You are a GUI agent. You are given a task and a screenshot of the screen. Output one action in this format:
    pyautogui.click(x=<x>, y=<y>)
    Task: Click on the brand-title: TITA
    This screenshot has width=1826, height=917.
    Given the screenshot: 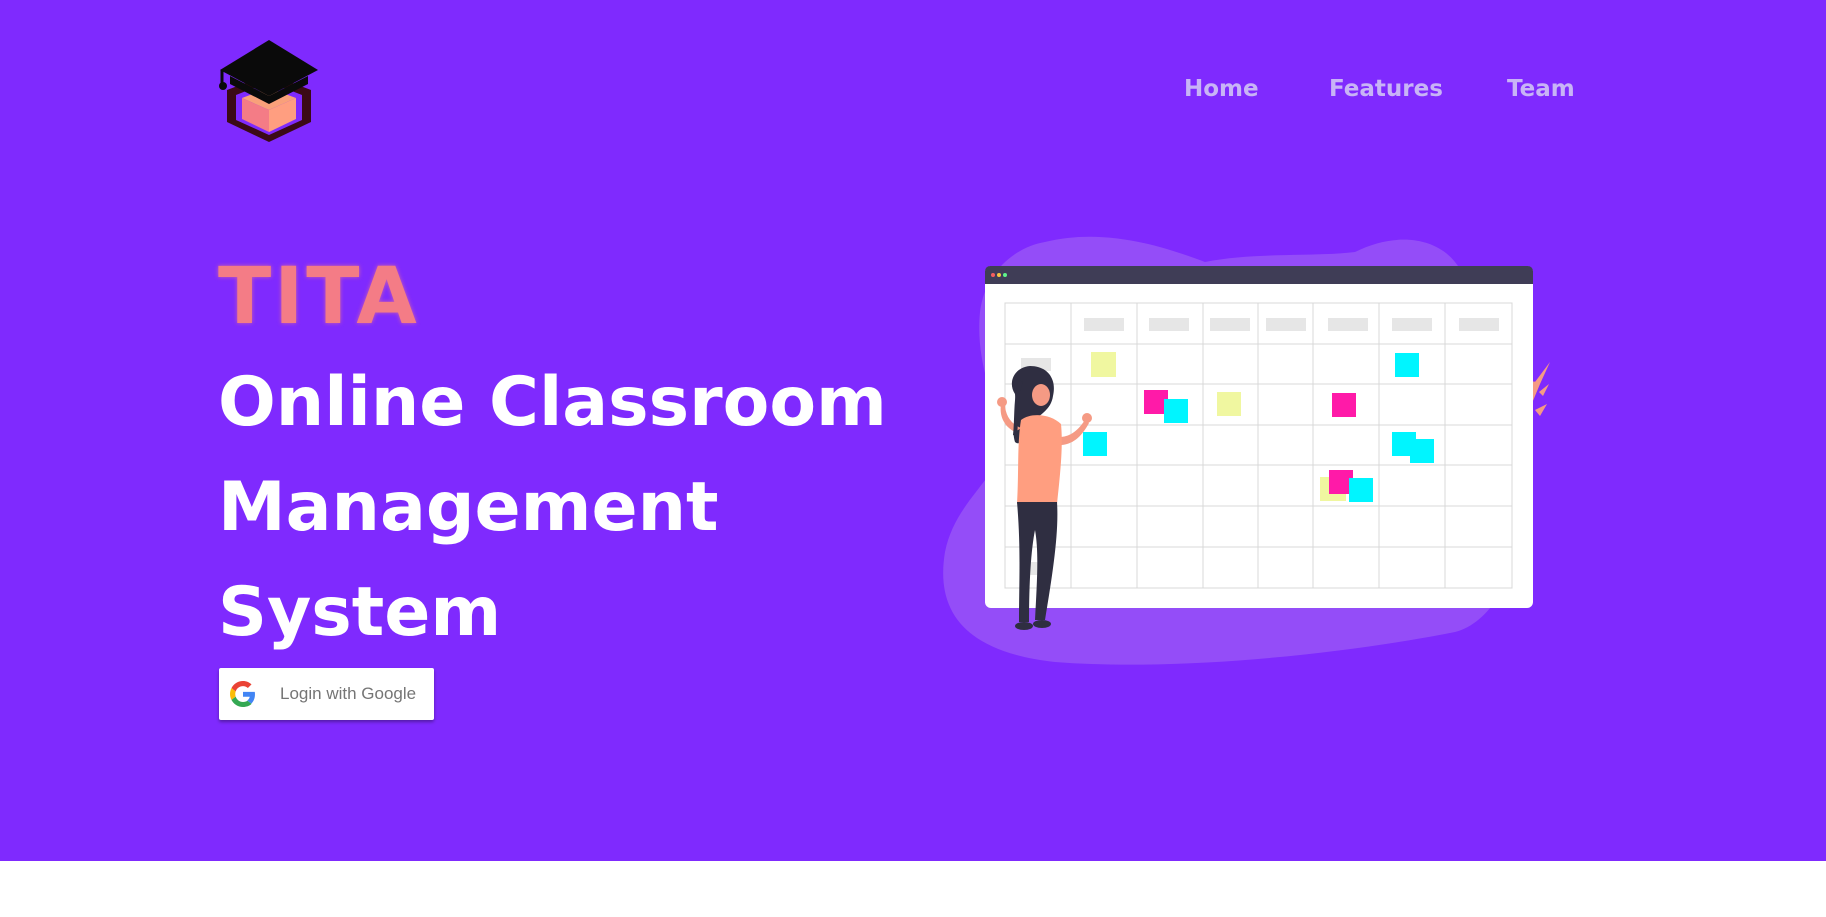 What is the action you would take?
    pyautogui.click(x=319, y=297)
    